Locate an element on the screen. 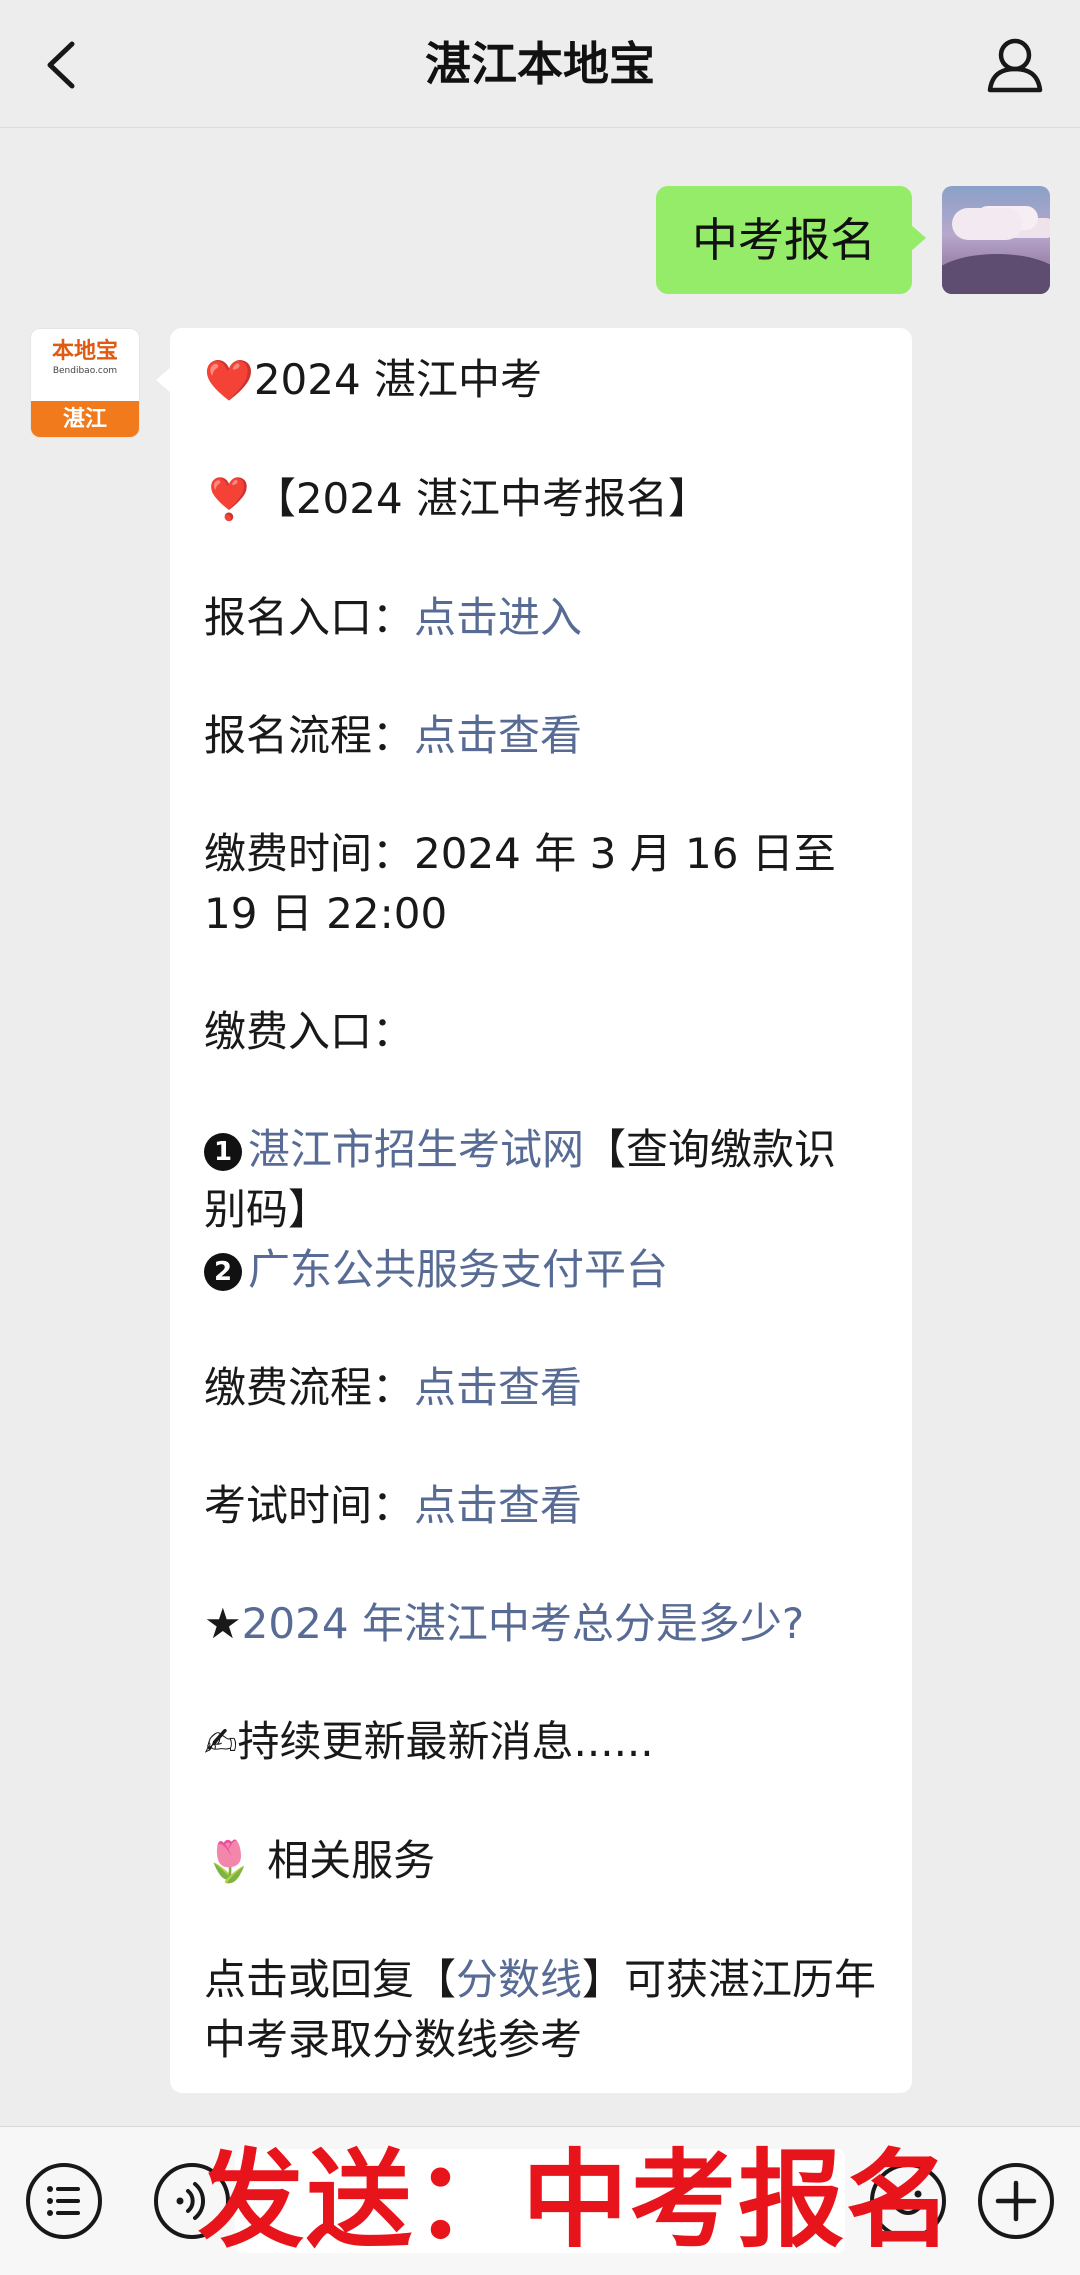  bot-logo-city: 湛江 is located at coordinates (85, 419).